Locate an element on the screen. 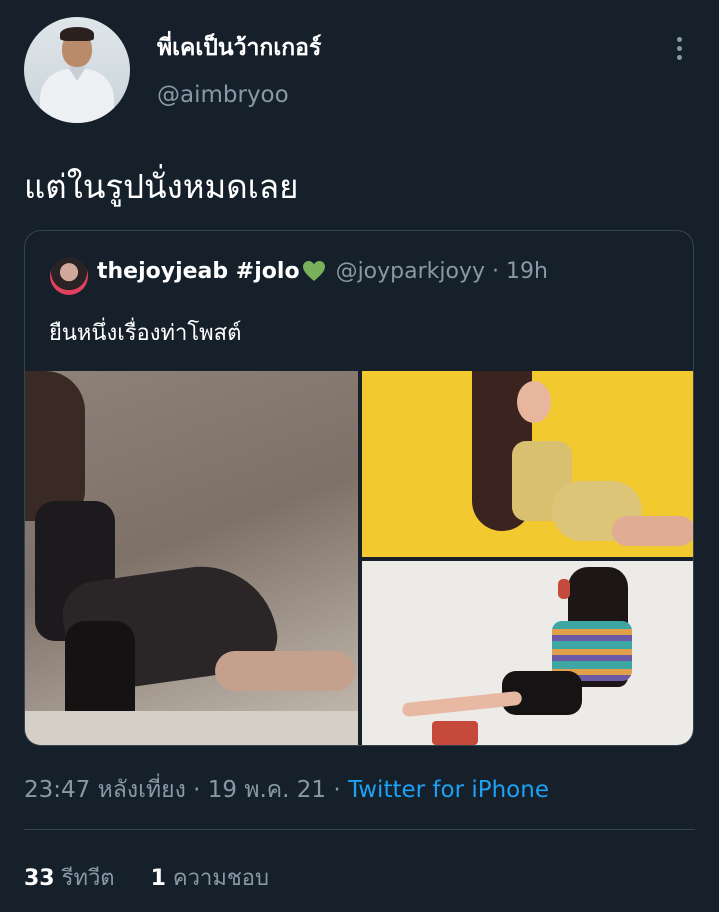 The width and height of the screenshot is (719, 912). quoted-tweet-header: thejoyjeab #jolo @joyparkjoyy · 19h is located at coordinates (322, 272).